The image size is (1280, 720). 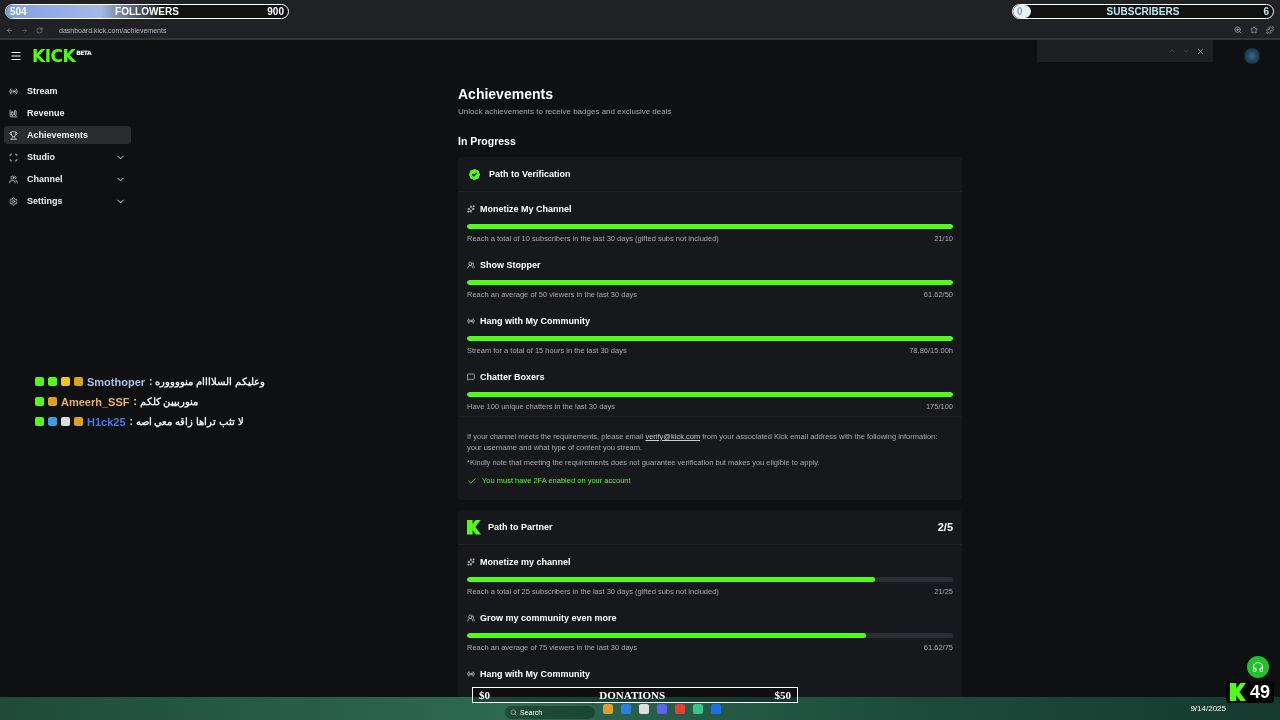 I want to click on achievement-title: Grow my community even more, so click(x=548, y=618).